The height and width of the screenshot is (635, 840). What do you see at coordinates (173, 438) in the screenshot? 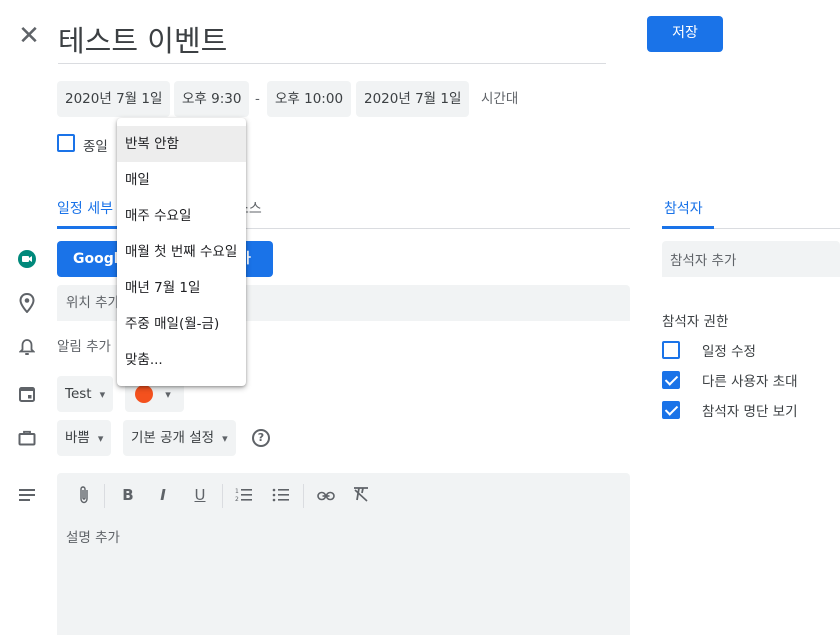
I see `visibility-label: 기본 공개 설정` at bounding box center [173, 438].